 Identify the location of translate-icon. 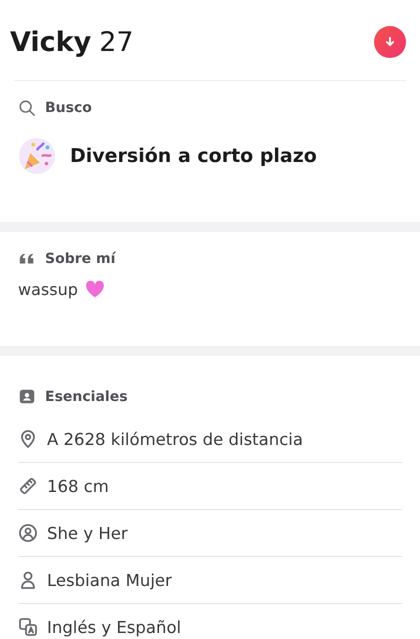
(28, 627).